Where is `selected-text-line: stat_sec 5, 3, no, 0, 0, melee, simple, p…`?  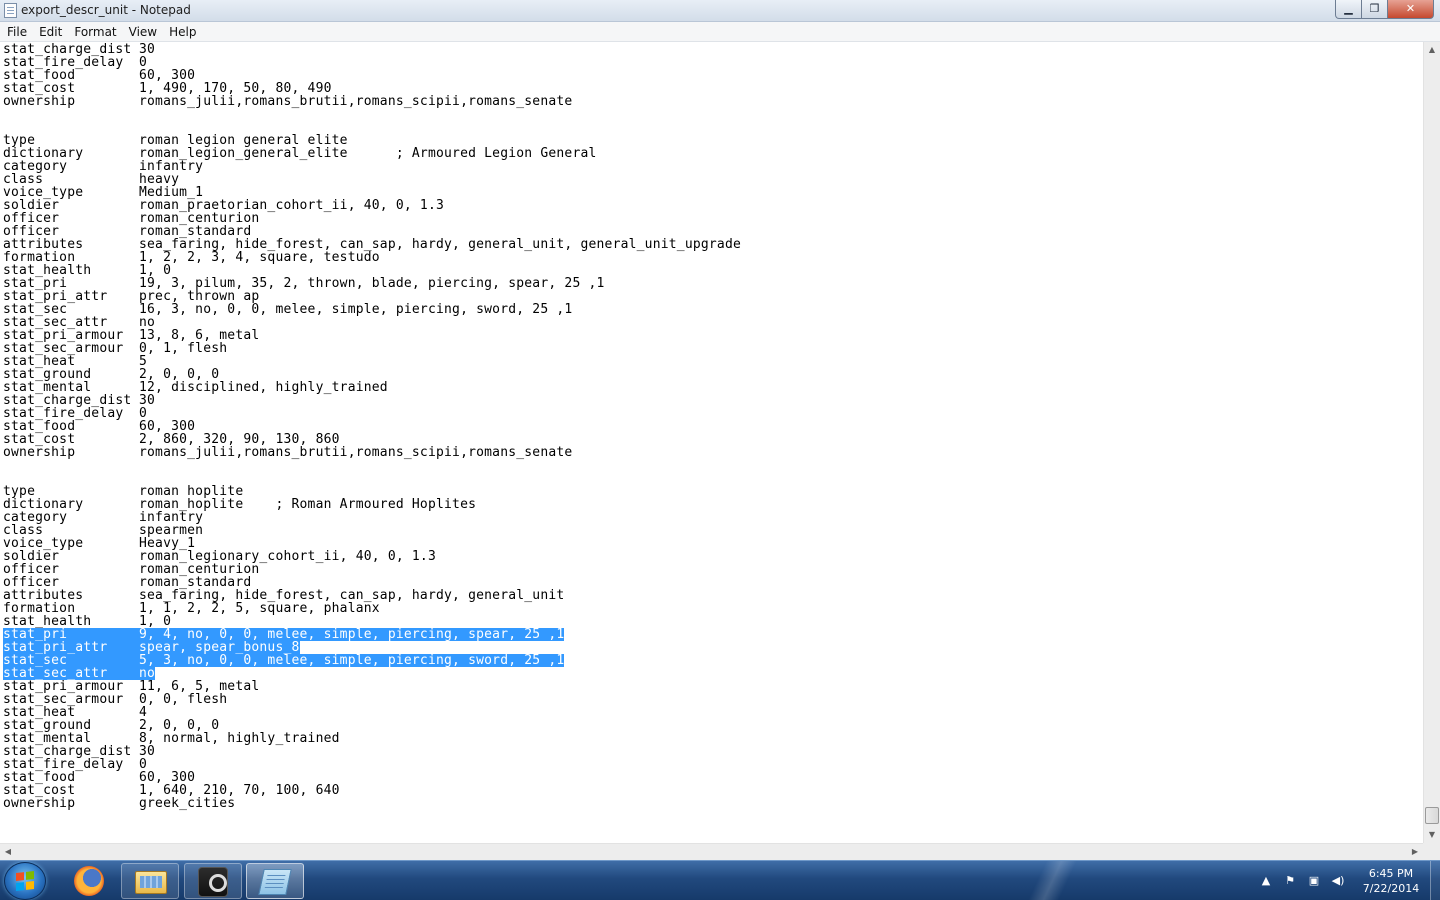 selected-text-line: stat_sec 5, 3, no, 0, 0, melee, simple, p… is located at coordinates (372, 660).